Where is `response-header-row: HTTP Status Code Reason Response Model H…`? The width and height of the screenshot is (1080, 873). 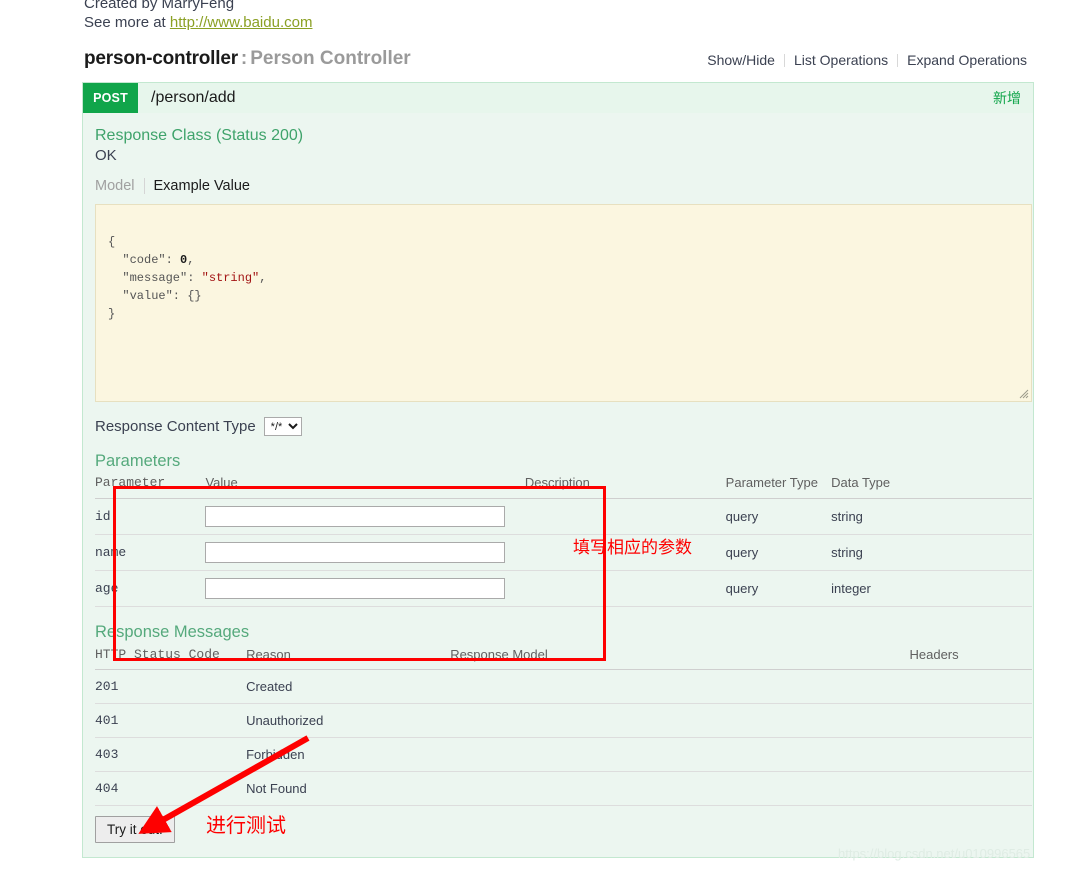
response-header-row: HTTP Status Code Reason Response Model H… is located at coordinates (563, 657).